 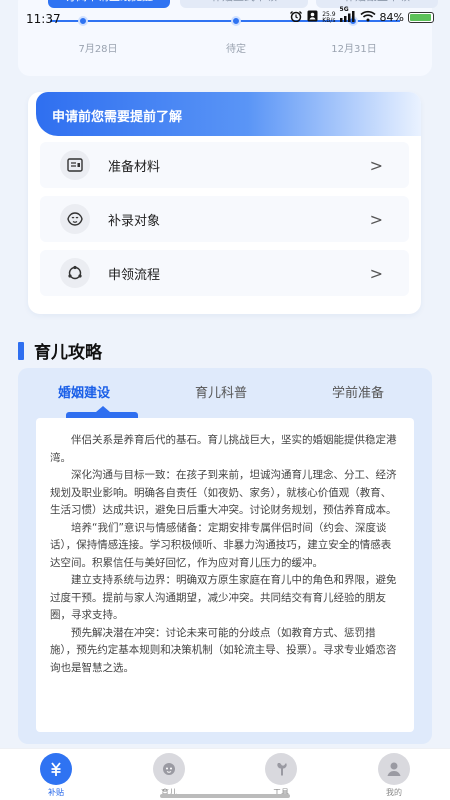 What do you see at coordinates (98, 49) in the screenshot?
I see `timeline-date: 7月28日` at bounding box center [98, 49].